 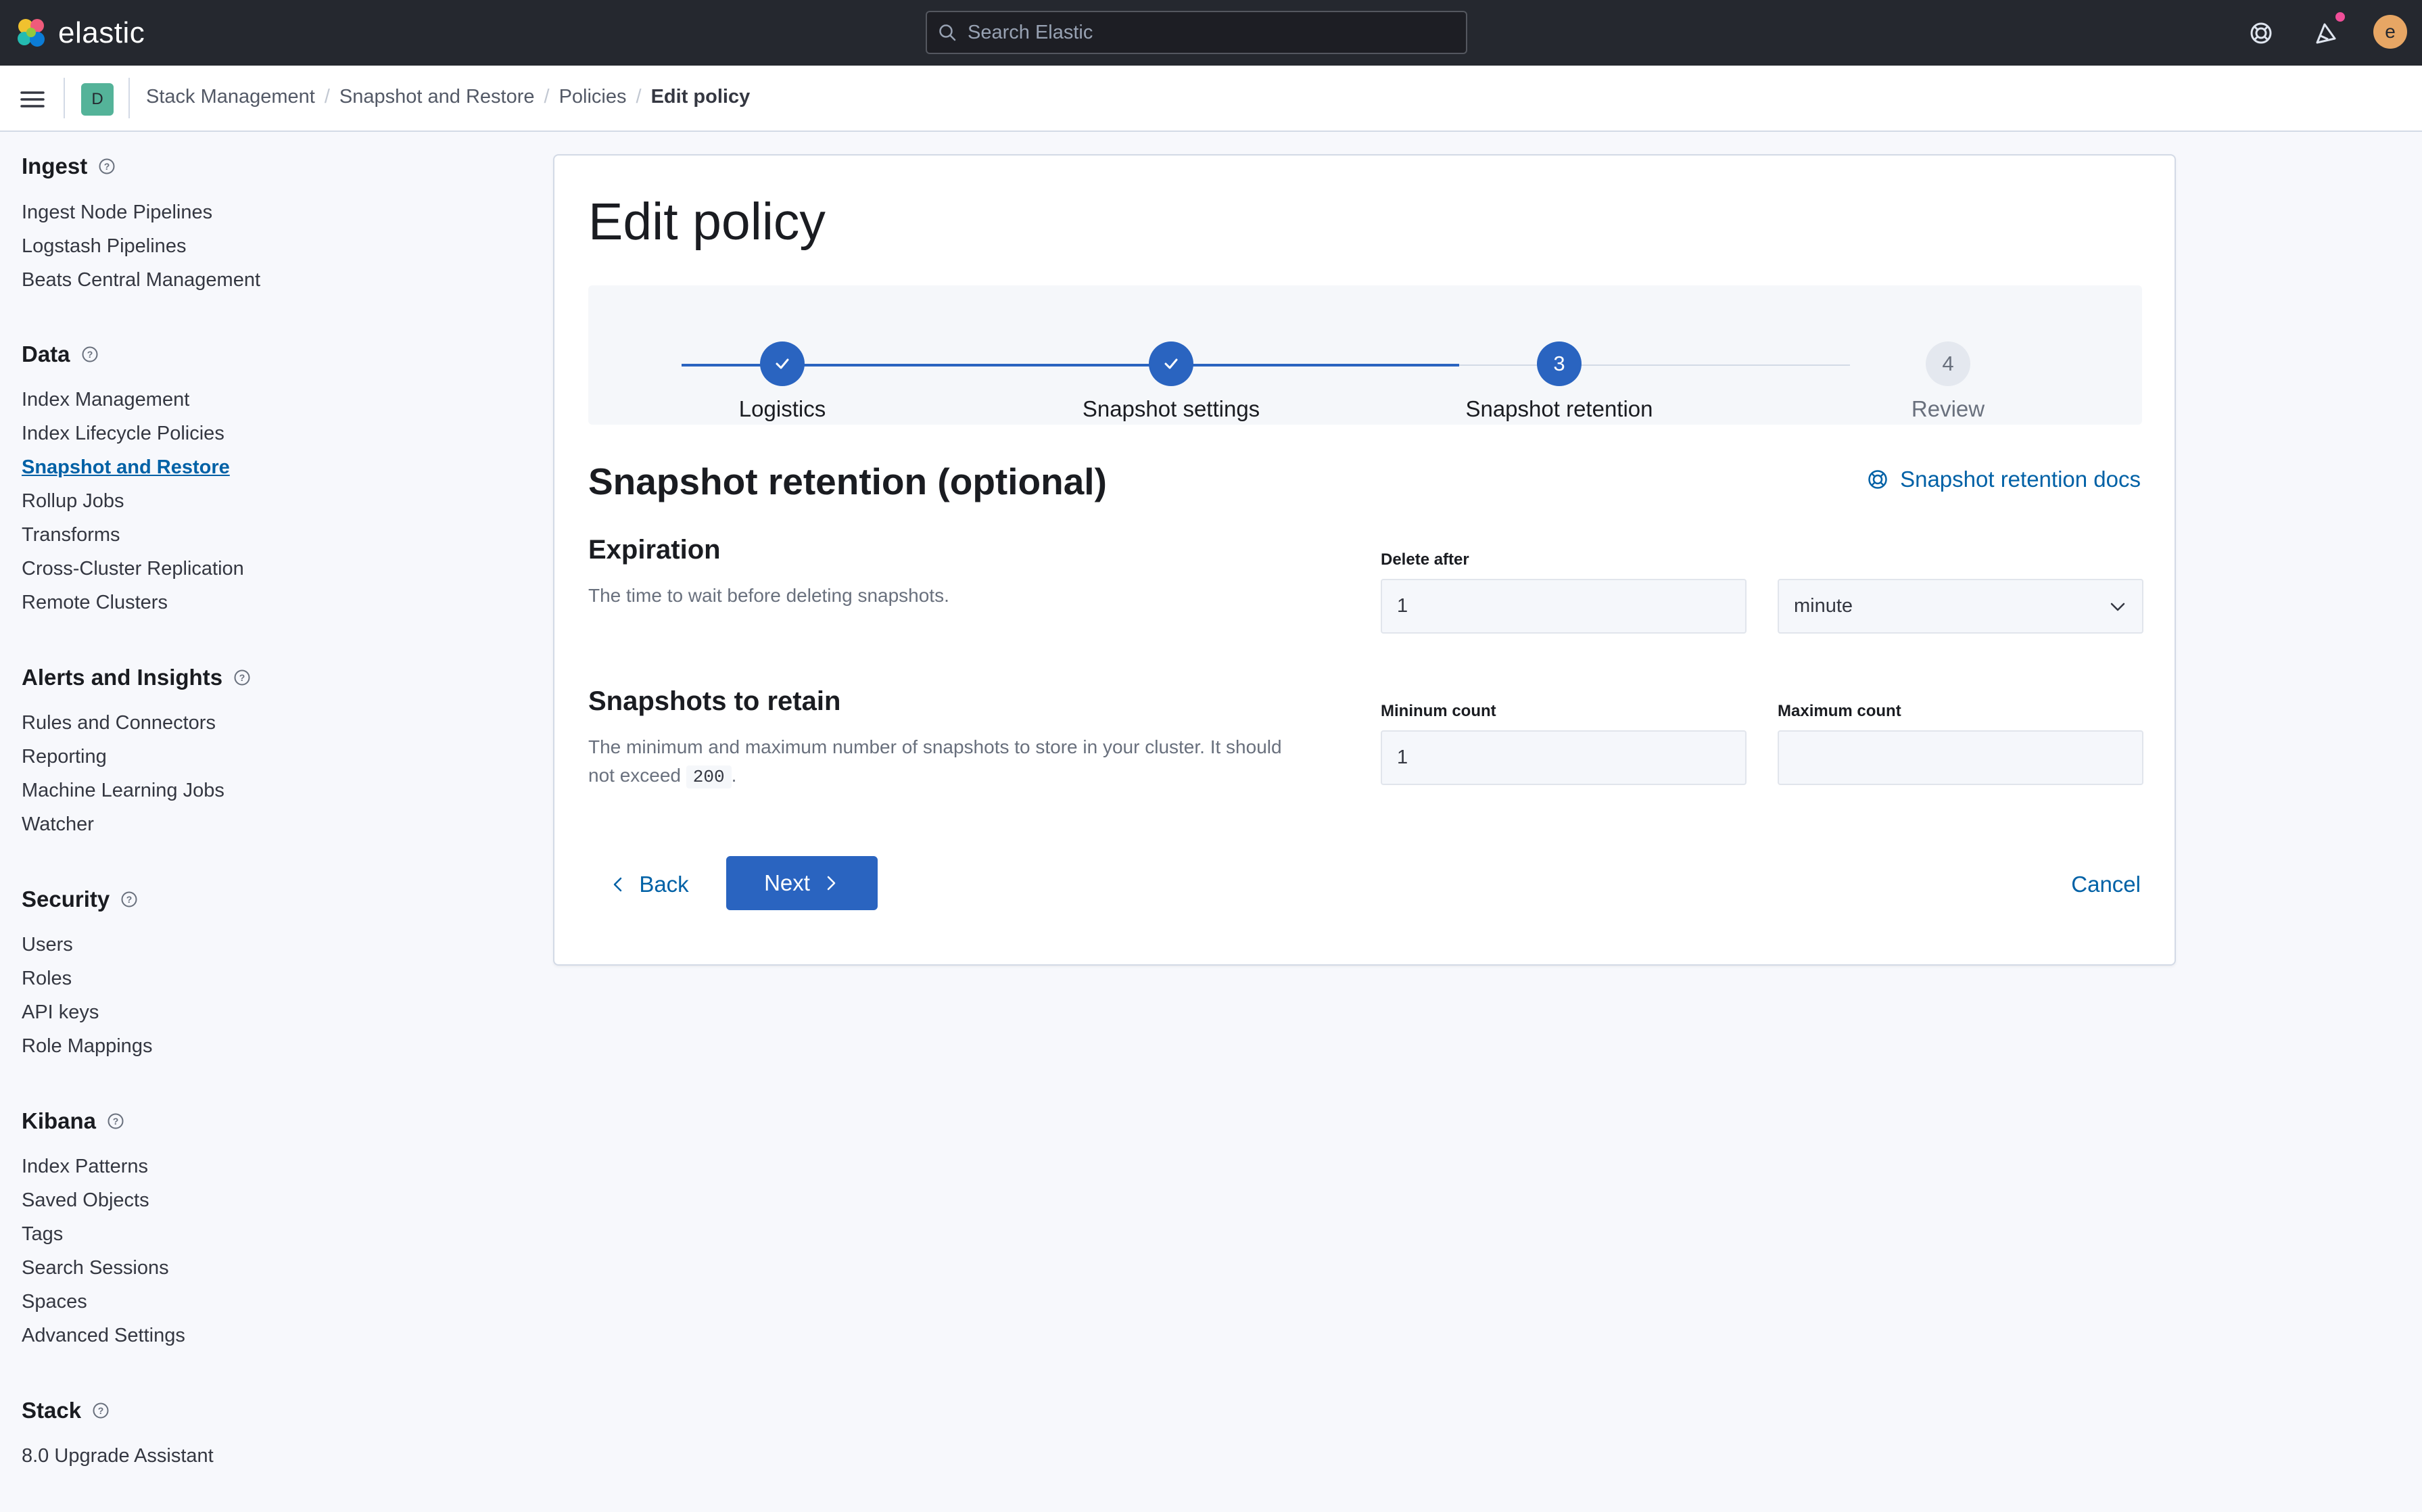 I want to click on next-button: Next, so click(x=802, y=883).